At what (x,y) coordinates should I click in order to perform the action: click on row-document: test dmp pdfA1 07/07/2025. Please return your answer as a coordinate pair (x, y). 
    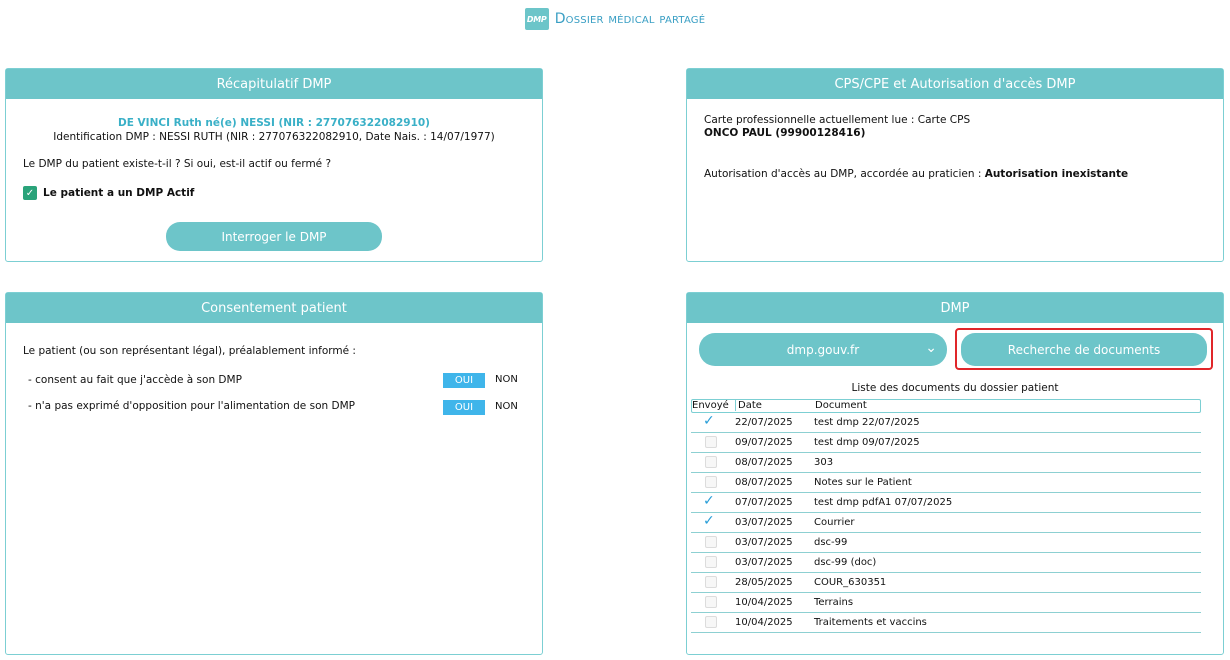
    Looking at the image, I should click on (883, 502).